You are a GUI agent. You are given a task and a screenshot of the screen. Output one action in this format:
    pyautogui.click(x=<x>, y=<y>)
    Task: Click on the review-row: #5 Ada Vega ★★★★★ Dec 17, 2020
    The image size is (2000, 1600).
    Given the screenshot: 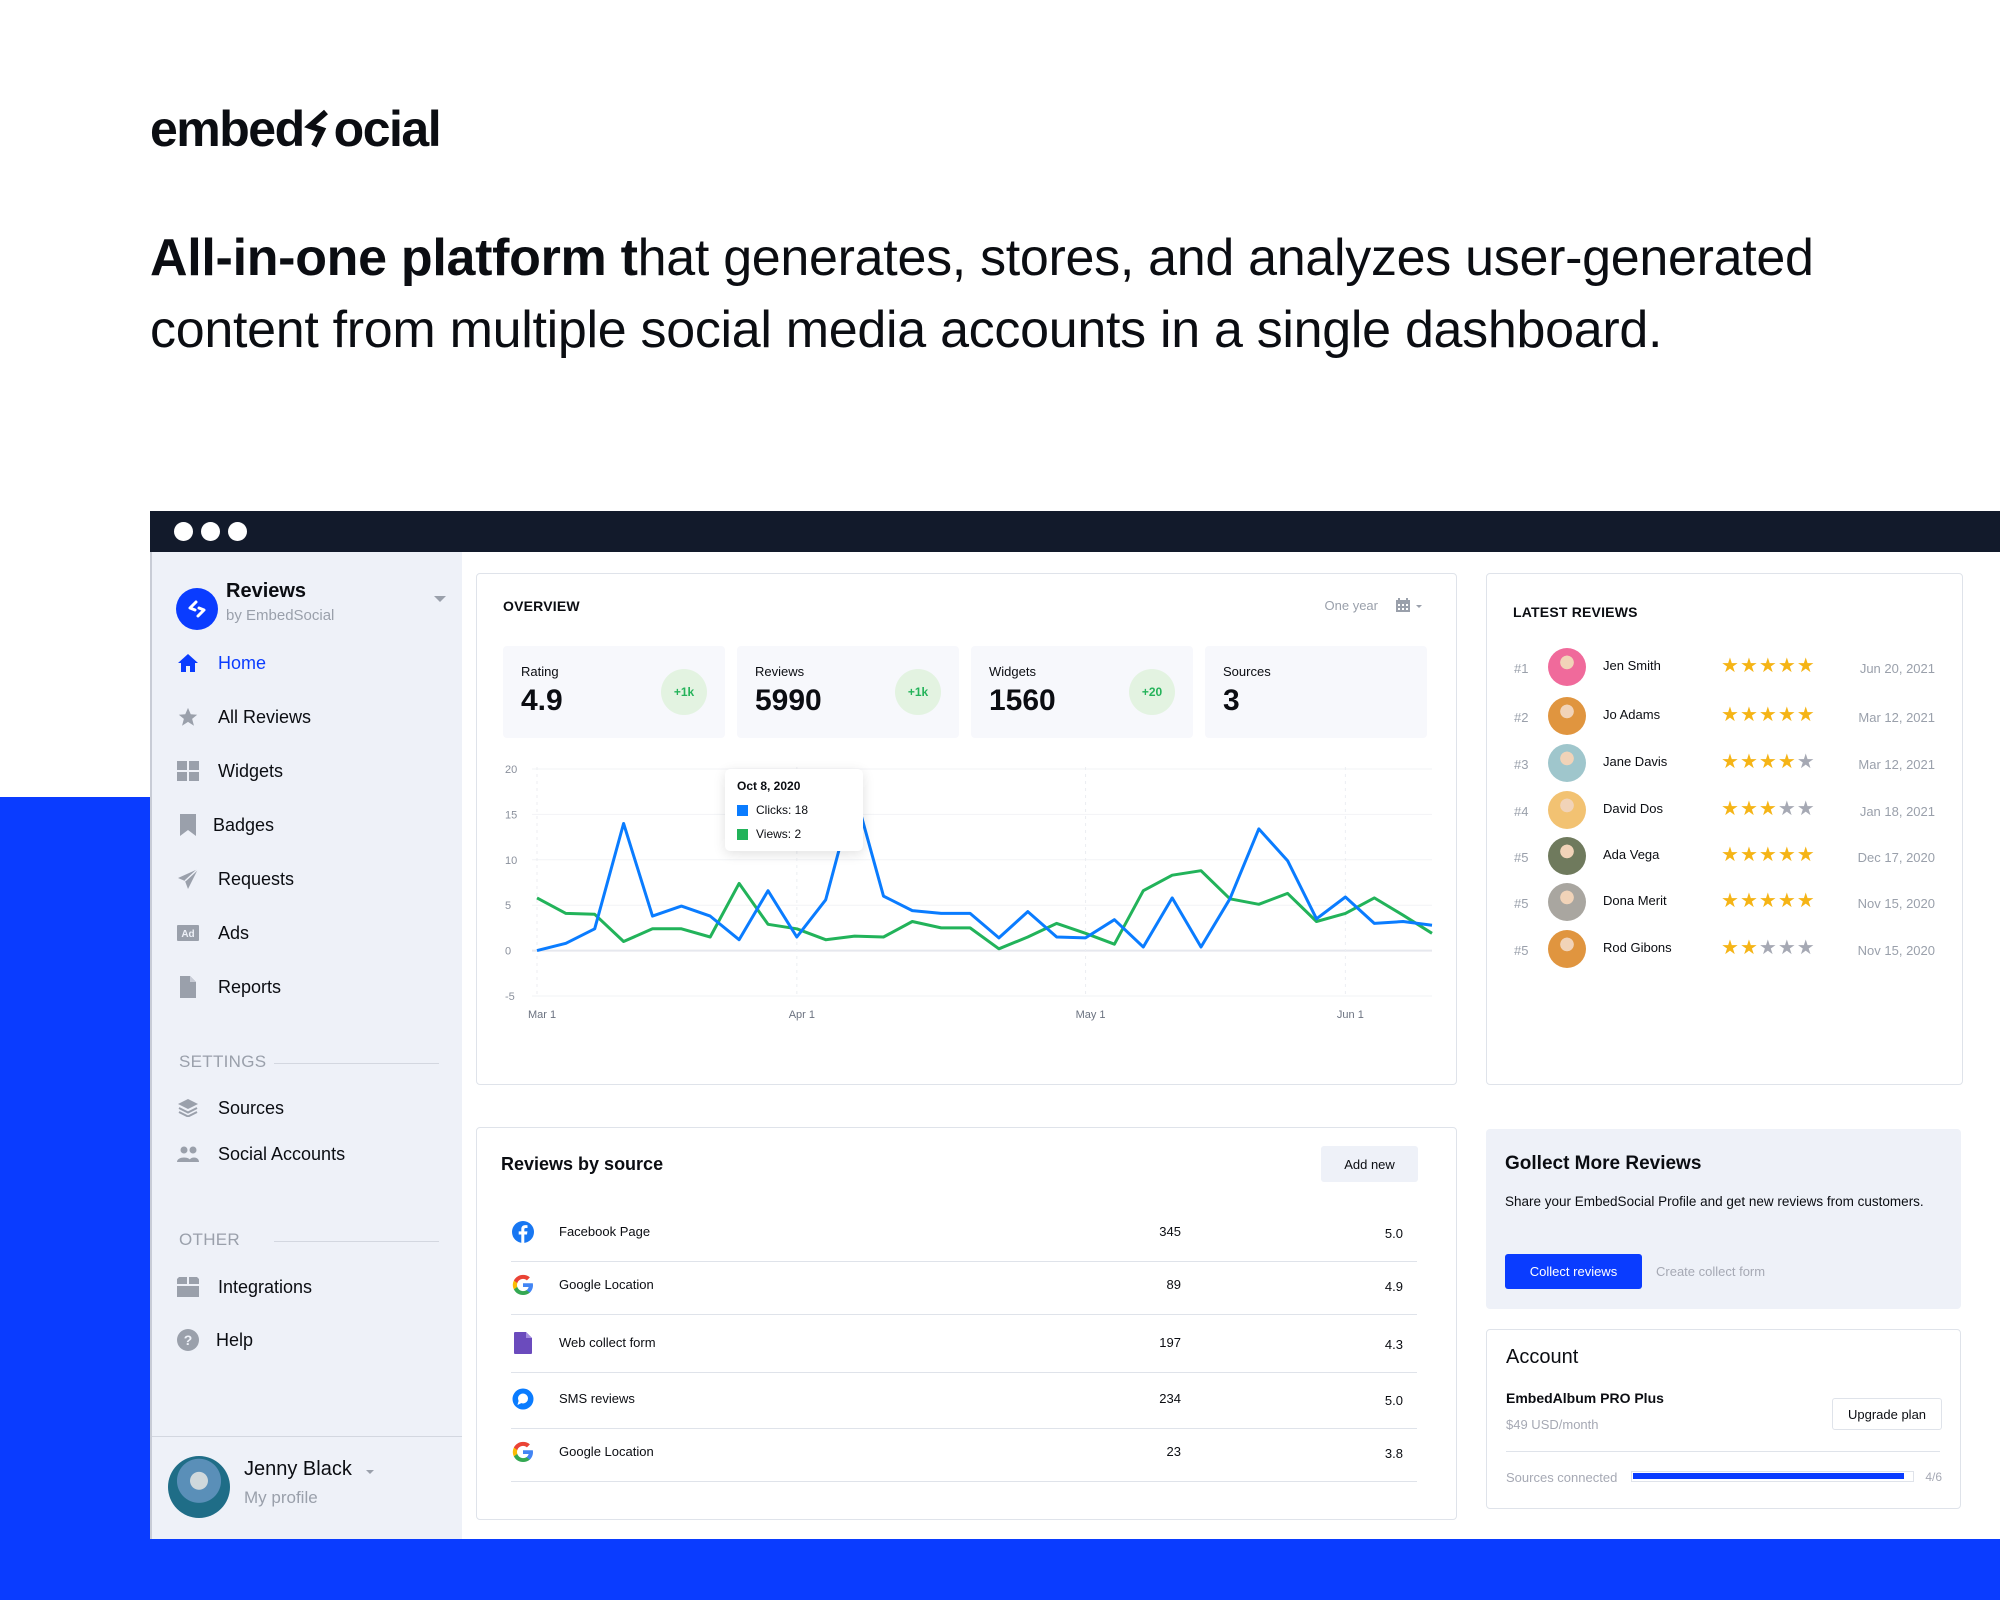 What is the action you would take?
    pyautogui.click(x=1724, y=857)
    